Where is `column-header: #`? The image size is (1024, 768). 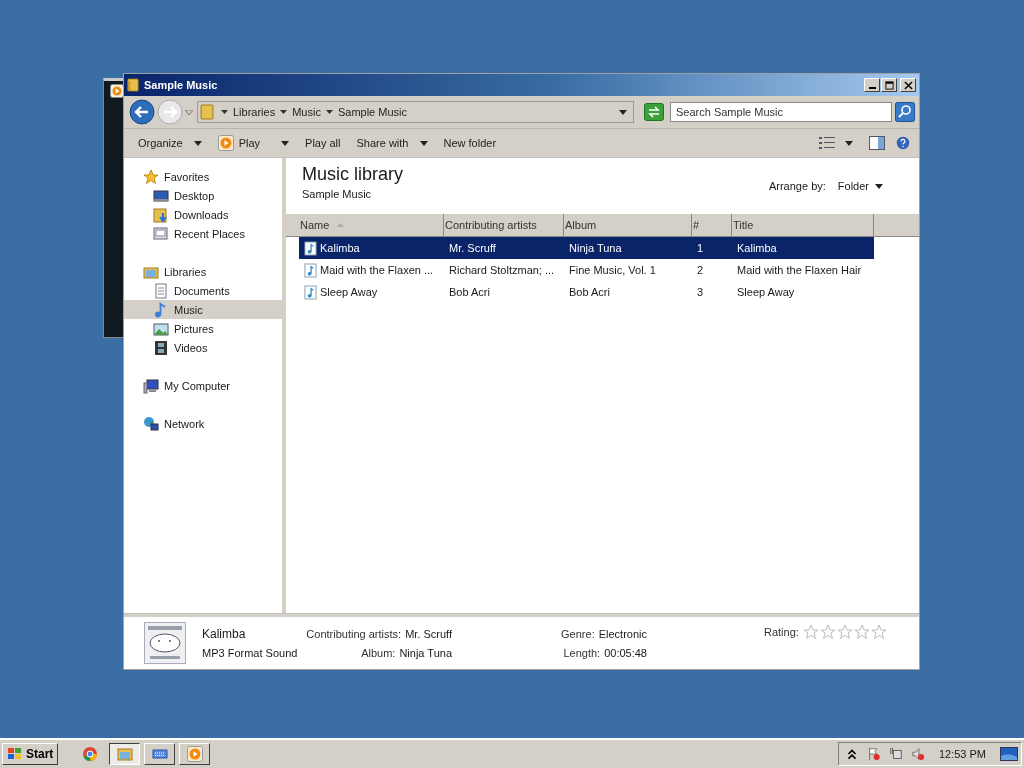 column-header: # is located at coordinates (712, 225).